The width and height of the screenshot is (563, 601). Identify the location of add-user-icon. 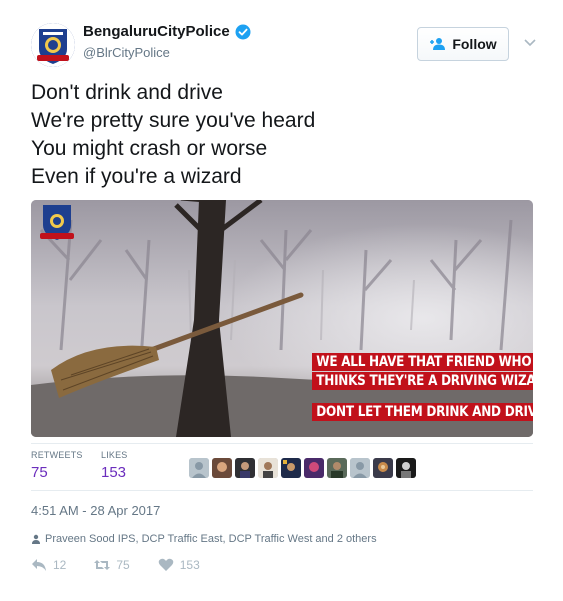
(438, 44).